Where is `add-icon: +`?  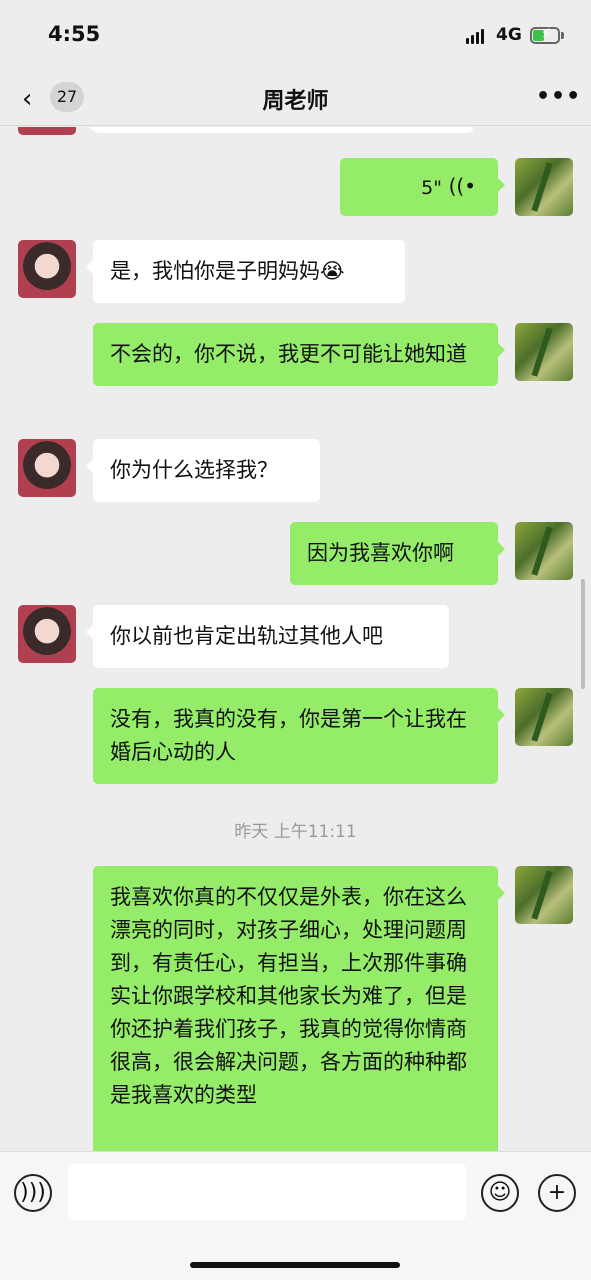 add-icon: + is located at coordinates (557, 1193).